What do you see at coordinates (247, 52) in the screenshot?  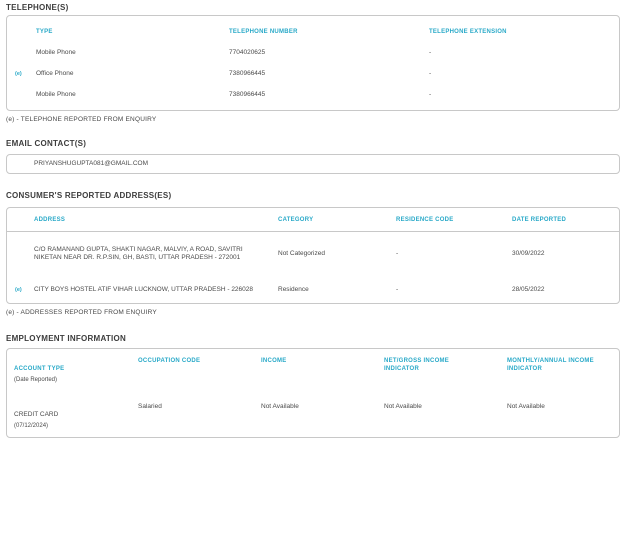 I see `phone-number-cell: 7704020625` at bounding box center [247, 52].